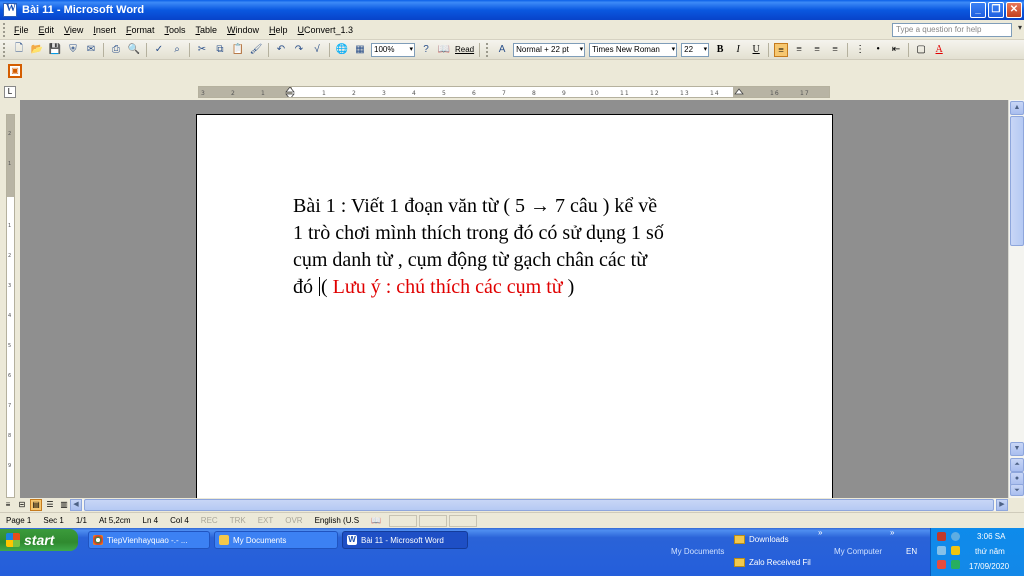  What do you see at coordinates (720, 50) in the screenshot?
I see `bold-button: B` at bounding box center [720, 50].